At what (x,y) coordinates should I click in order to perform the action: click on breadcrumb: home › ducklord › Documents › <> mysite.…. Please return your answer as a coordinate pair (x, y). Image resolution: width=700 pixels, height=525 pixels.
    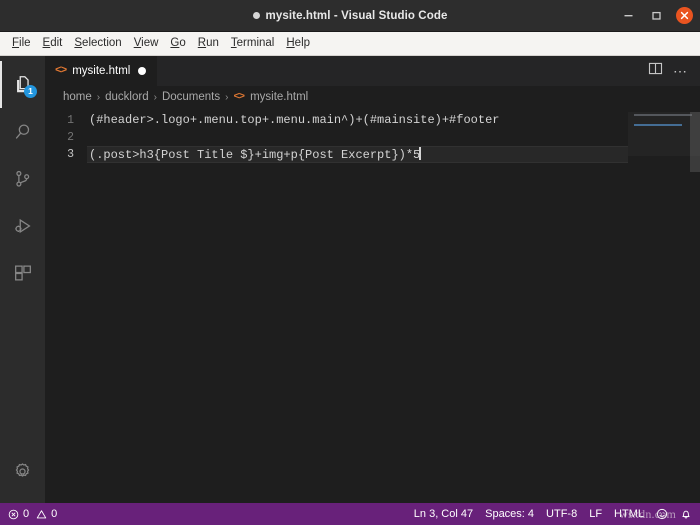
    Looking at the image, I should click on (372, 97).